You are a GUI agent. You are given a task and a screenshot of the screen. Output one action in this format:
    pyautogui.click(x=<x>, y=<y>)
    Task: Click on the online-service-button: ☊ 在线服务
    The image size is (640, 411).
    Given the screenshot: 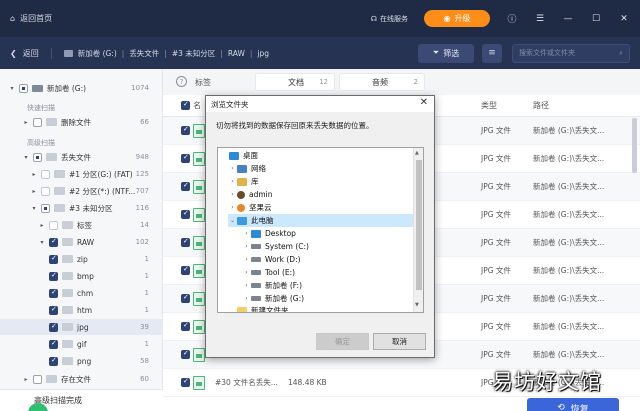 What is the action you would take?
    pyautogui.click(x=389, y=19)
    